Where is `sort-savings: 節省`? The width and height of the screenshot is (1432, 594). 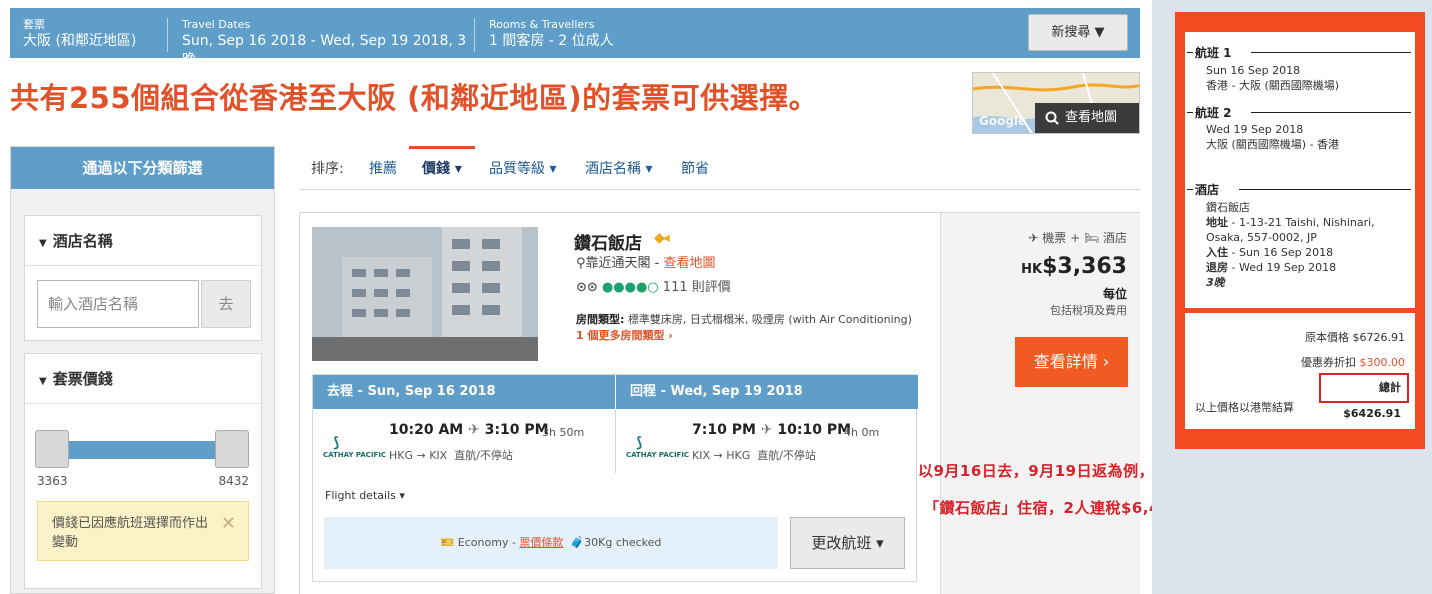
sort-savings: 節省 is located at coordinates (695, 168).